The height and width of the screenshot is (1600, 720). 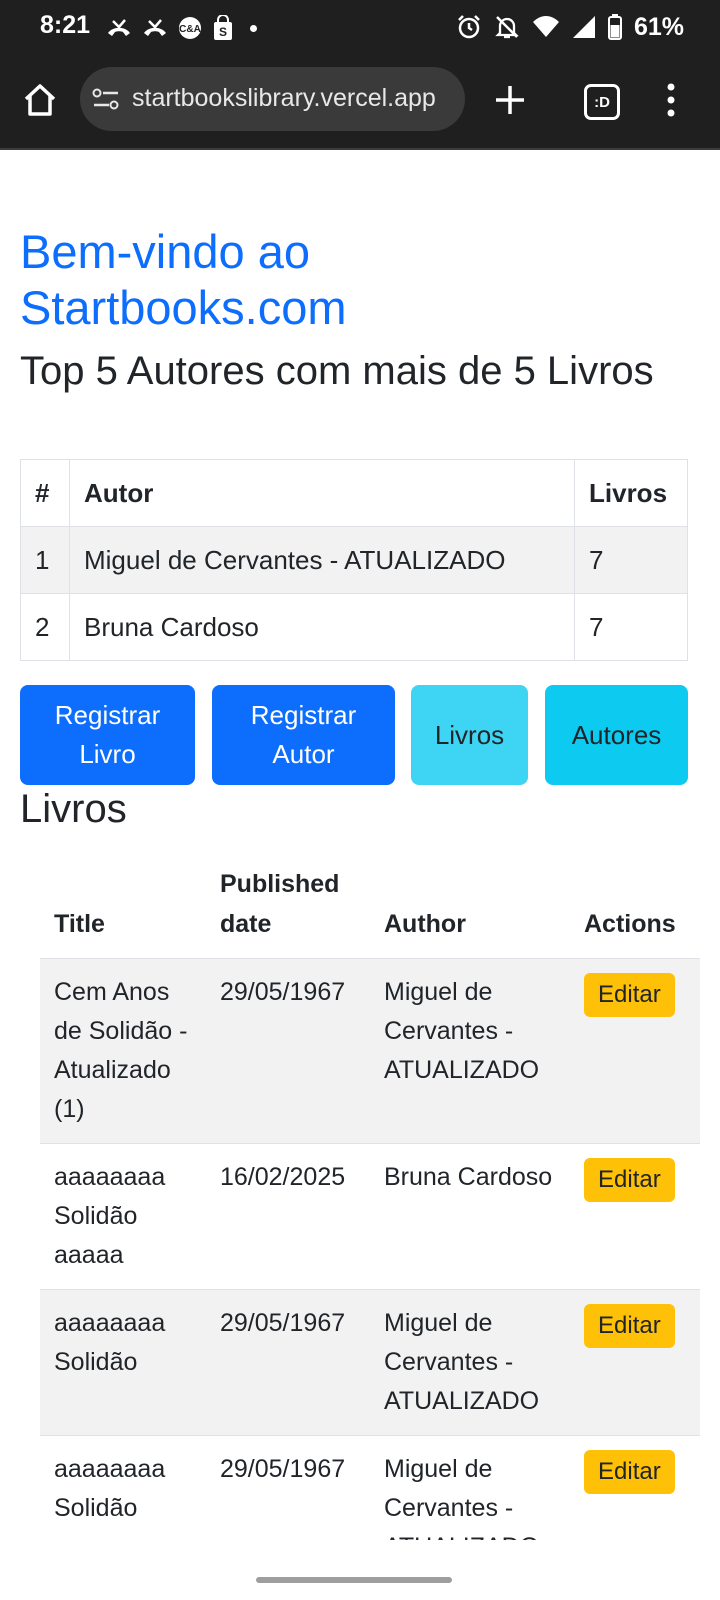 I want to click on table-header: Published date, so click(x=288, y=907).